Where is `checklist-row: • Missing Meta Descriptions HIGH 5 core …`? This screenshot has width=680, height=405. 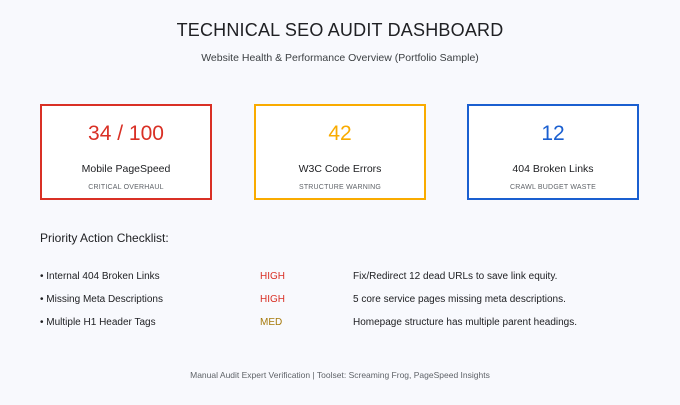 checklist-row: • Missing Meta Descriptions HIGH 5 core … is located at coordinates (340, 302).